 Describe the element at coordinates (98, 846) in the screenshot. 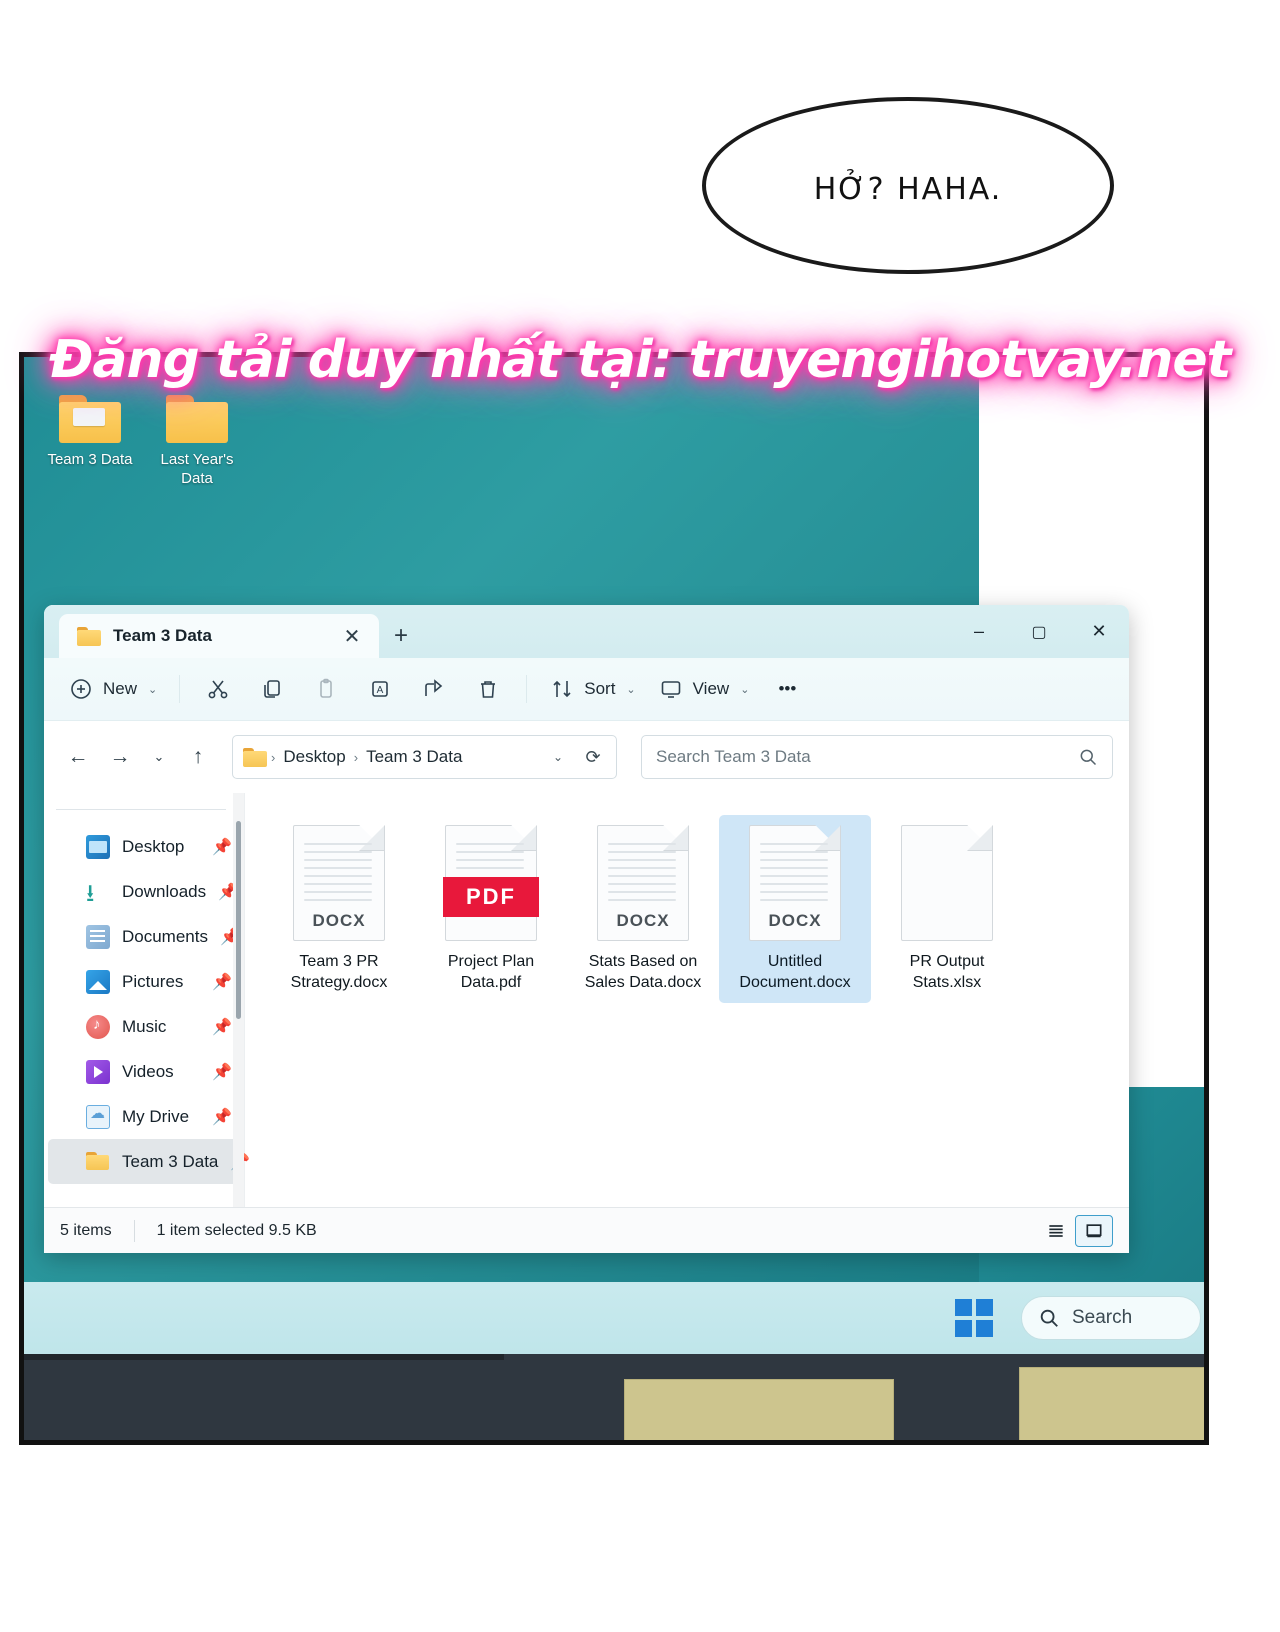

I see `desktop-icon` at that location.